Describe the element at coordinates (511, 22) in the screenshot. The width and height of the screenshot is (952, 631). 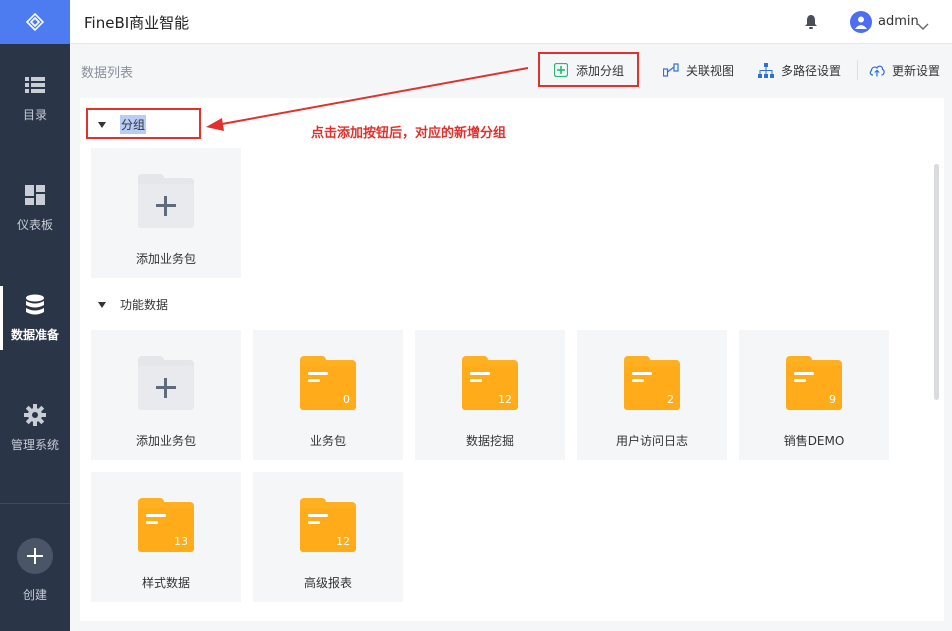
I see `header: FineBI商业智能 admin` at that location.